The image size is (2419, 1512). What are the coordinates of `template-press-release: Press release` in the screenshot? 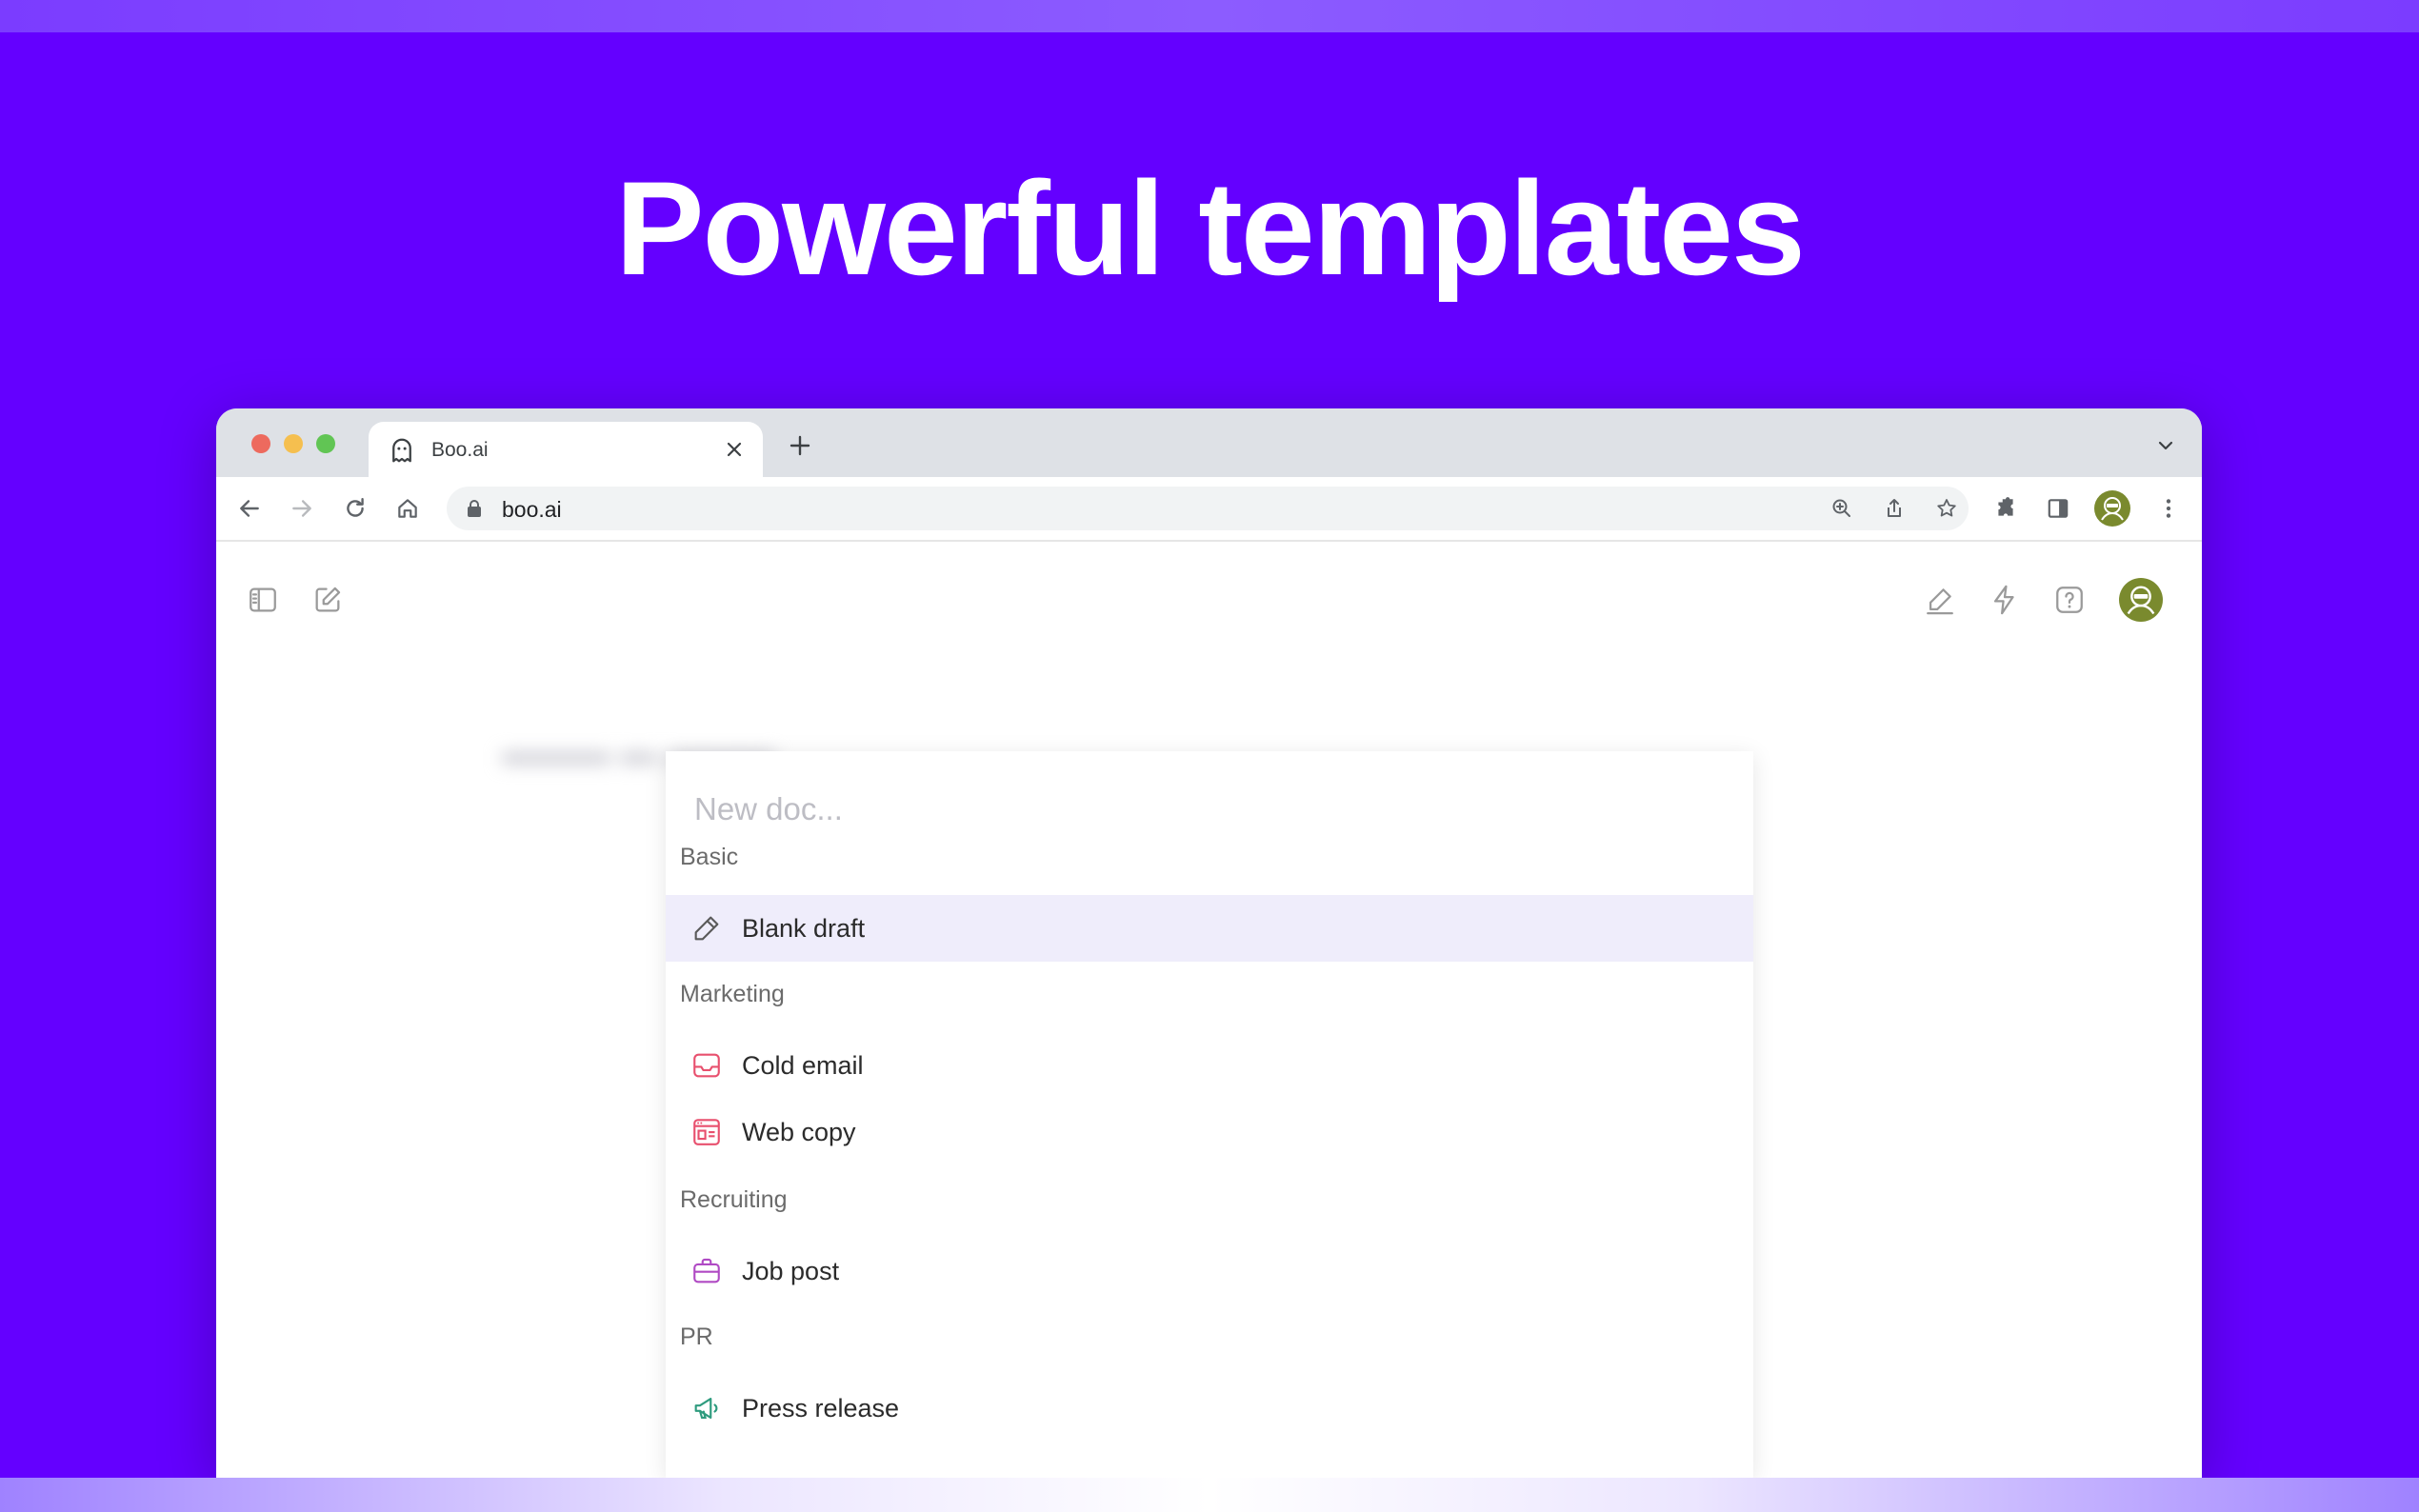 It's located at (1209, 1408).